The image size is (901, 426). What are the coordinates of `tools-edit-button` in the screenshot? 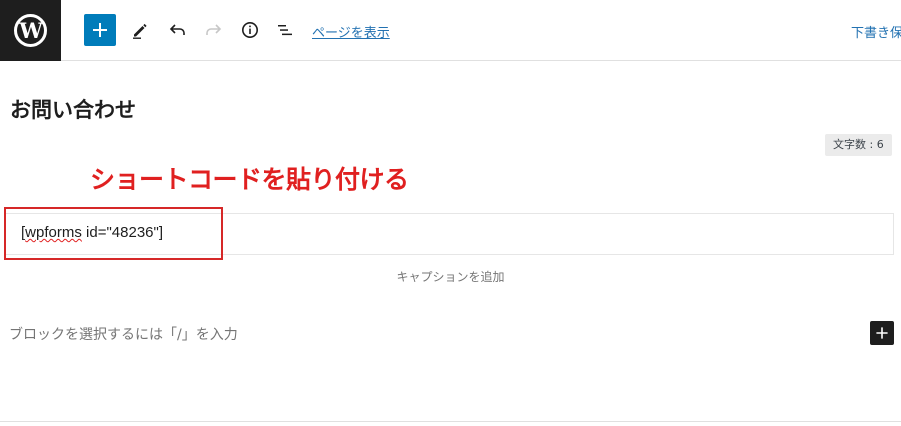 It's located at (140, 30).